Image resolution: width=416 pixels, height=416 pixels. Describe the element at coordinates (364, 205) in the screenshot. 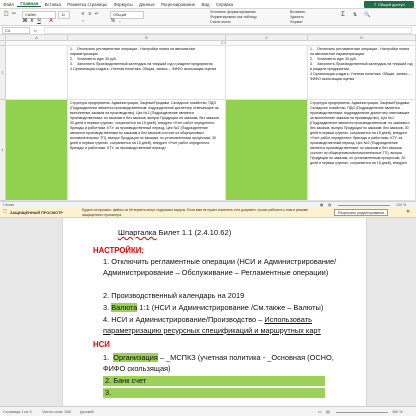

I see `zoom-slider` at that location.